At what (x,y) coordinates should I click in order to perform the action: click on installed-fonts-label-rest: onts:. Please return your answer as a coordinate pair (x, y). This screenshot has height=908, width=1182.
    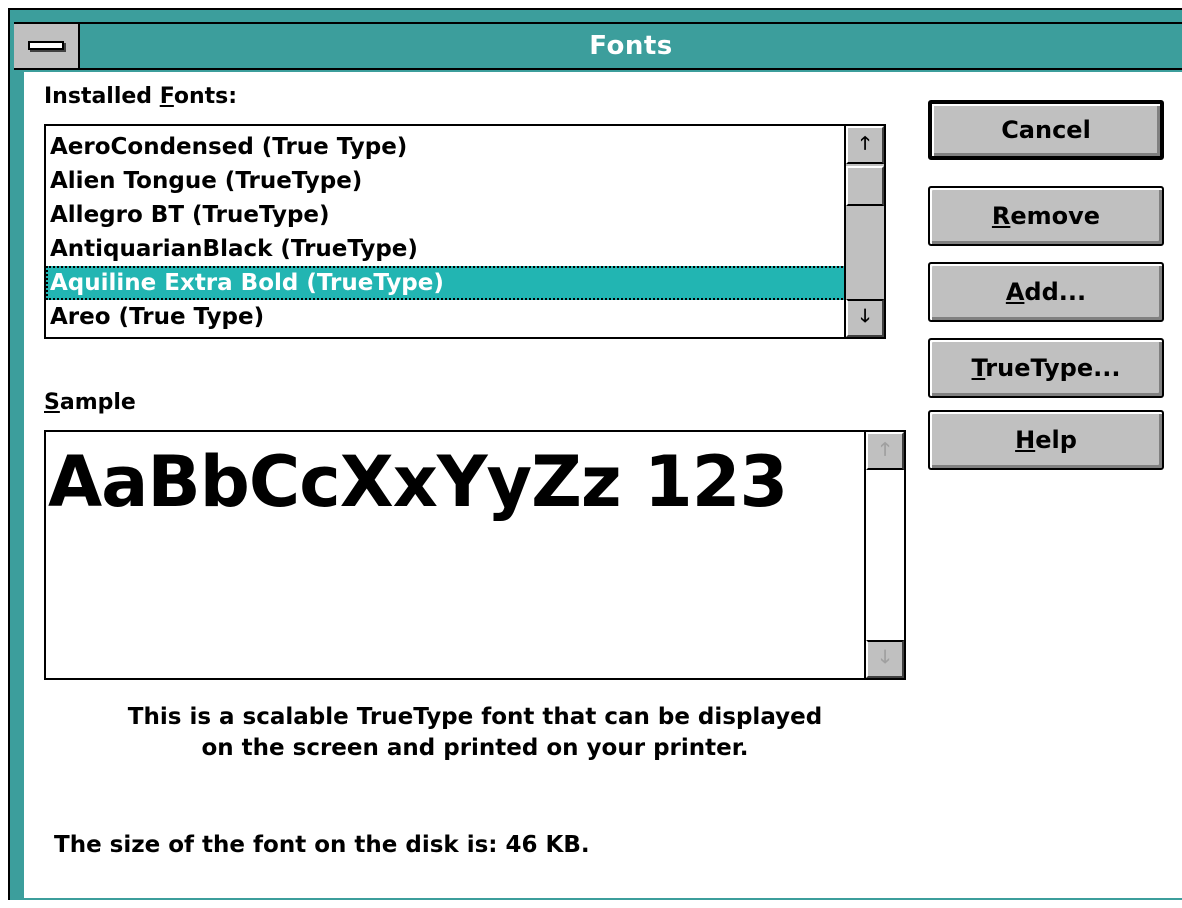
    Looking at the image, I should click on (205, 96).